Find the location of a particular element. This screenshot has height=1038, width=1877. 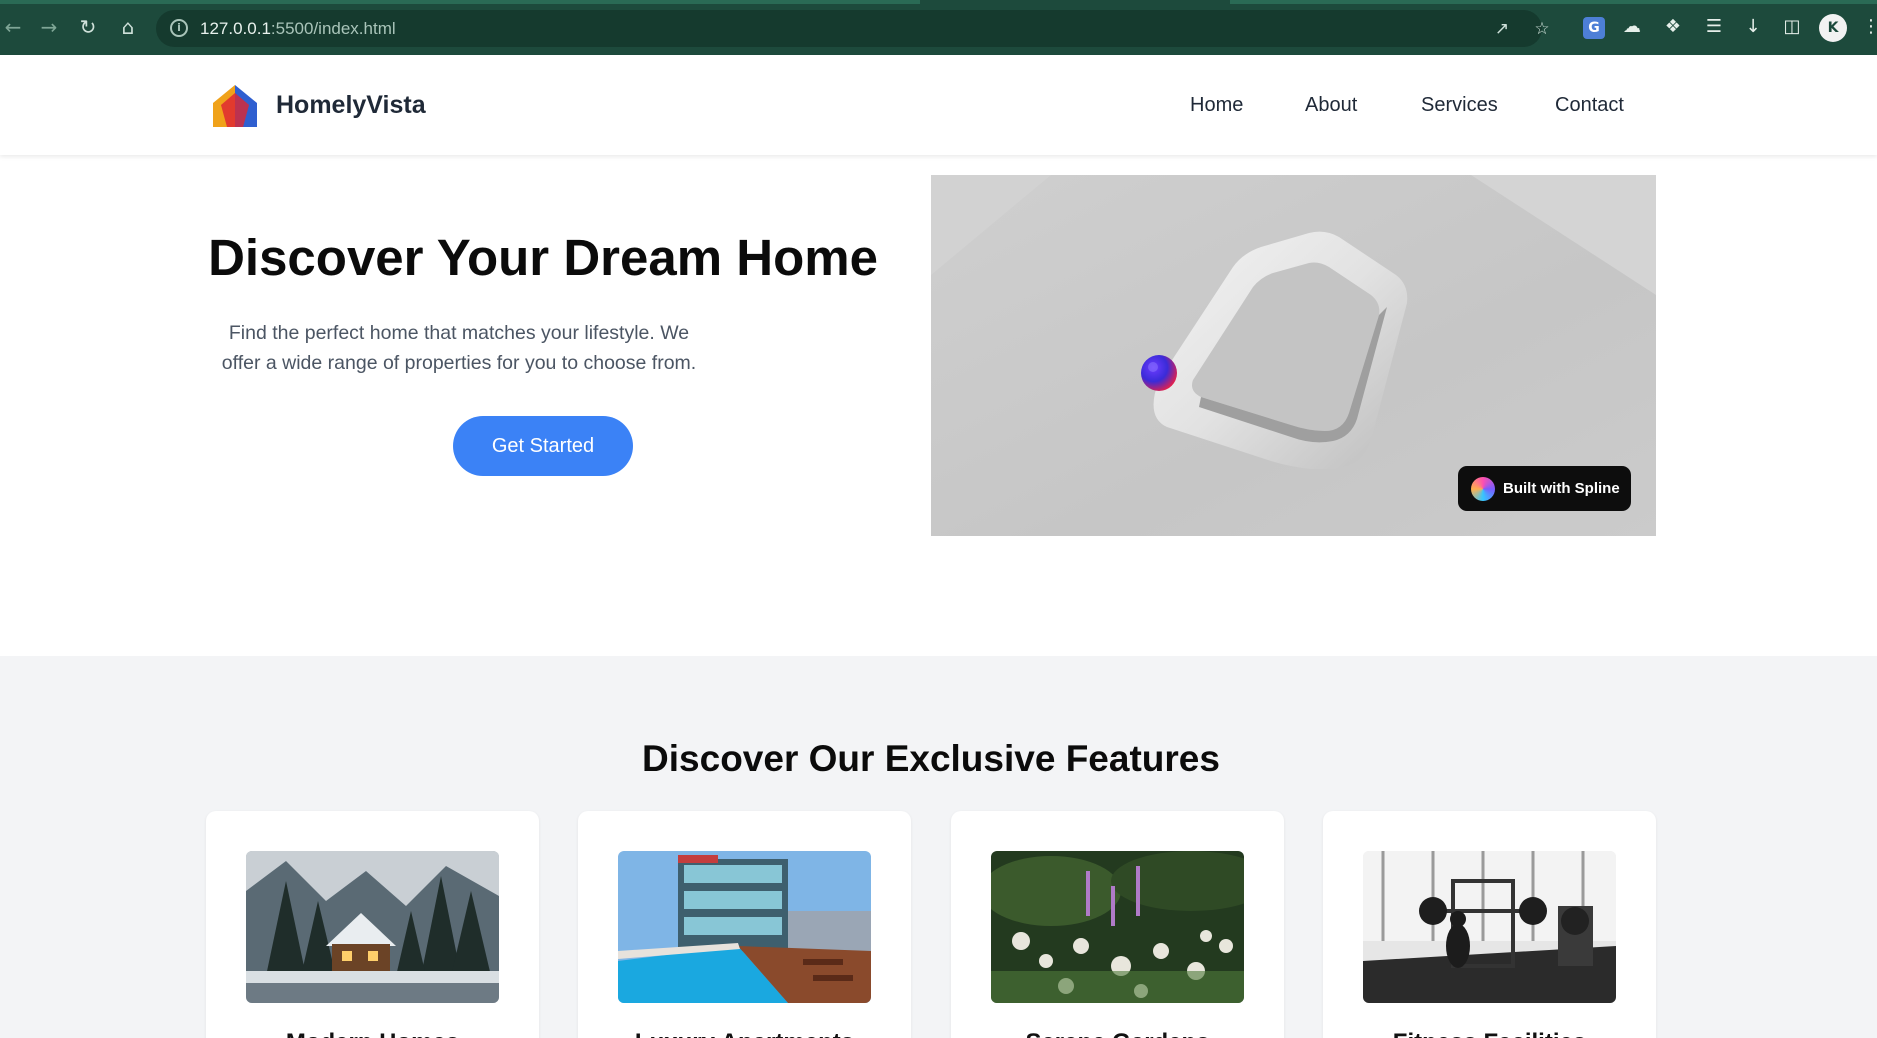

media-queue-icon: ☰ is located at coordinates (1714, 27).